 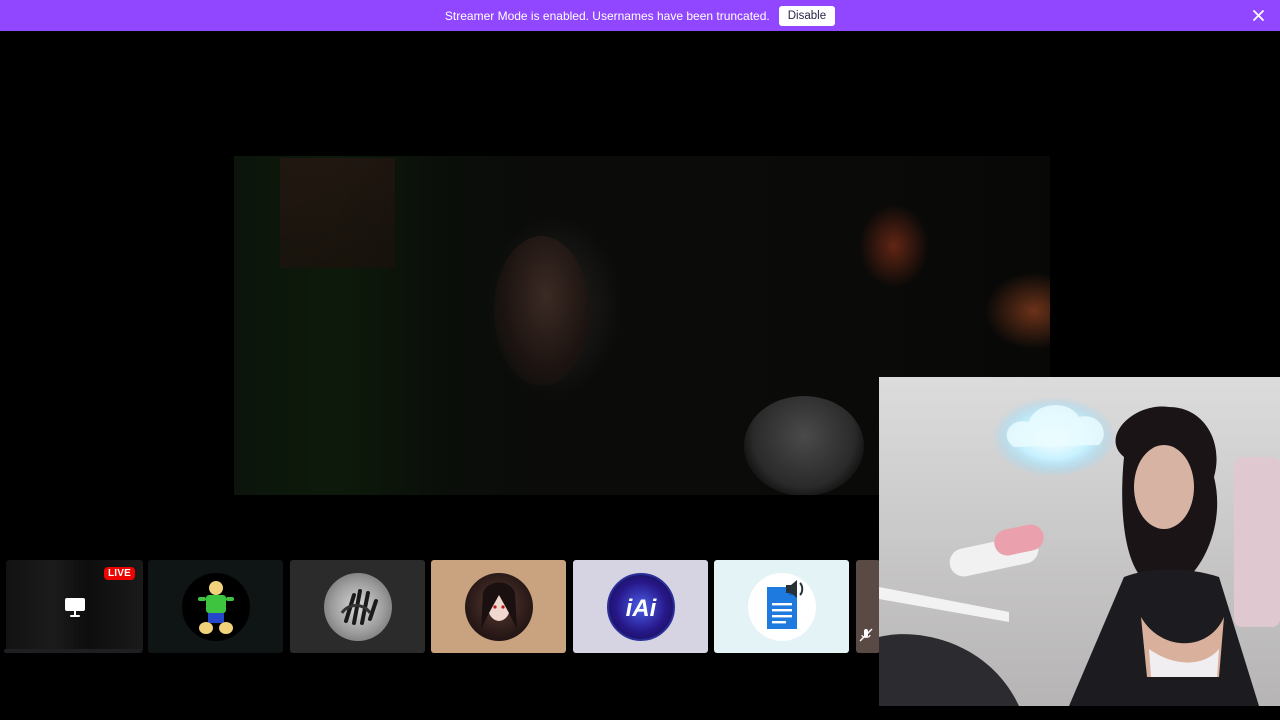 I want to click on character-avatar, so click(x=215, y=606).